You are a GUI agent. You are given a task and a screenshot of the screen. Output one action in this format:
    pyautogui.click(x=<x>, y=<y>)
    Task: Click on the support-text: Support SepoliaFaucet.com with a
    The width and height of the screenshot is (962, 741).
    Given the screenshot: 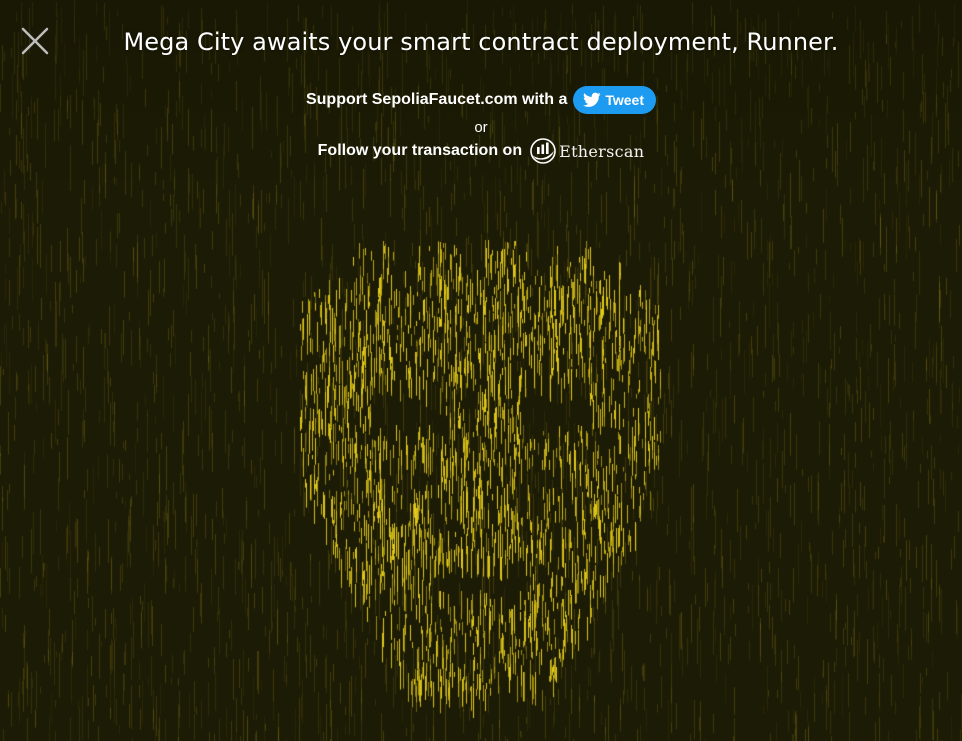 What is the action you would take?
    pyautogui.click(x=436, y=99)
    